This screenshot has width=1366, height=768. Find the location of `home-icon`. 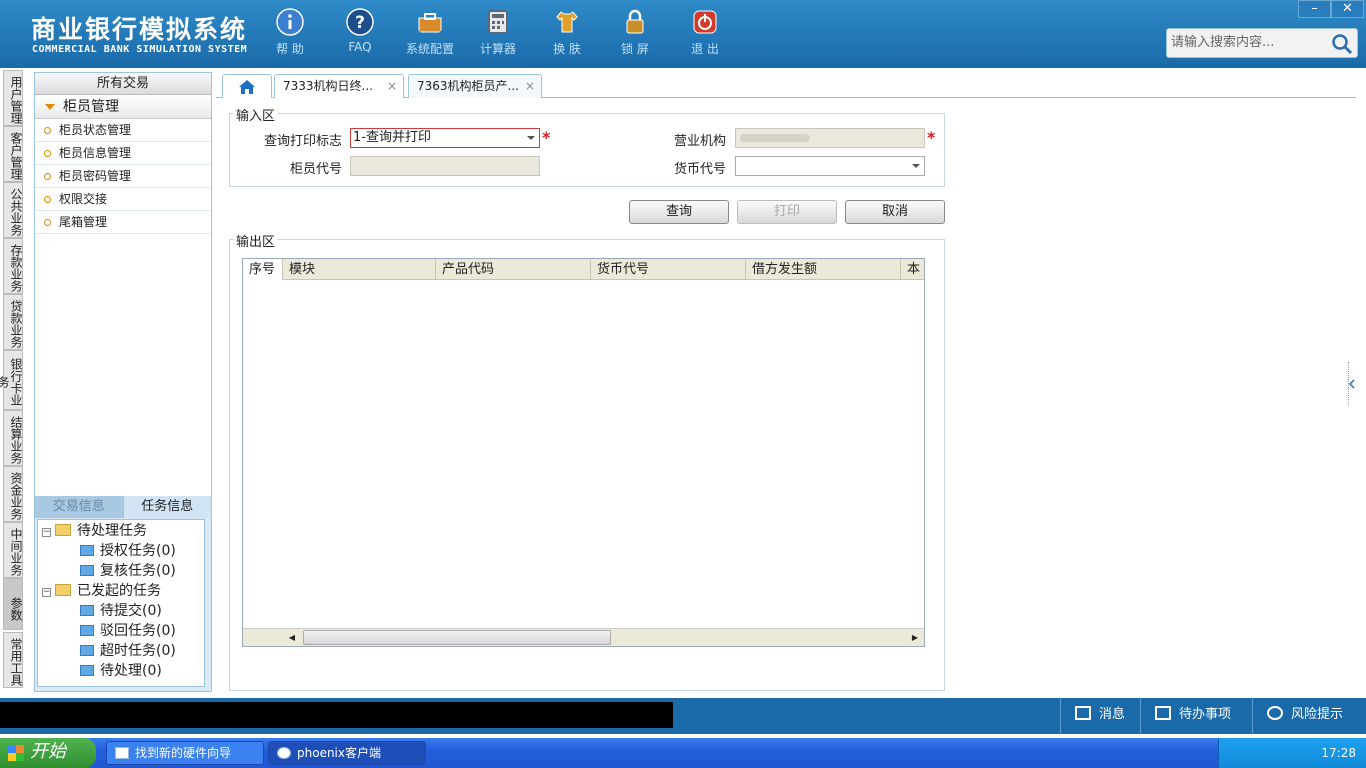

home-icon is located at coordinates (247, 87).